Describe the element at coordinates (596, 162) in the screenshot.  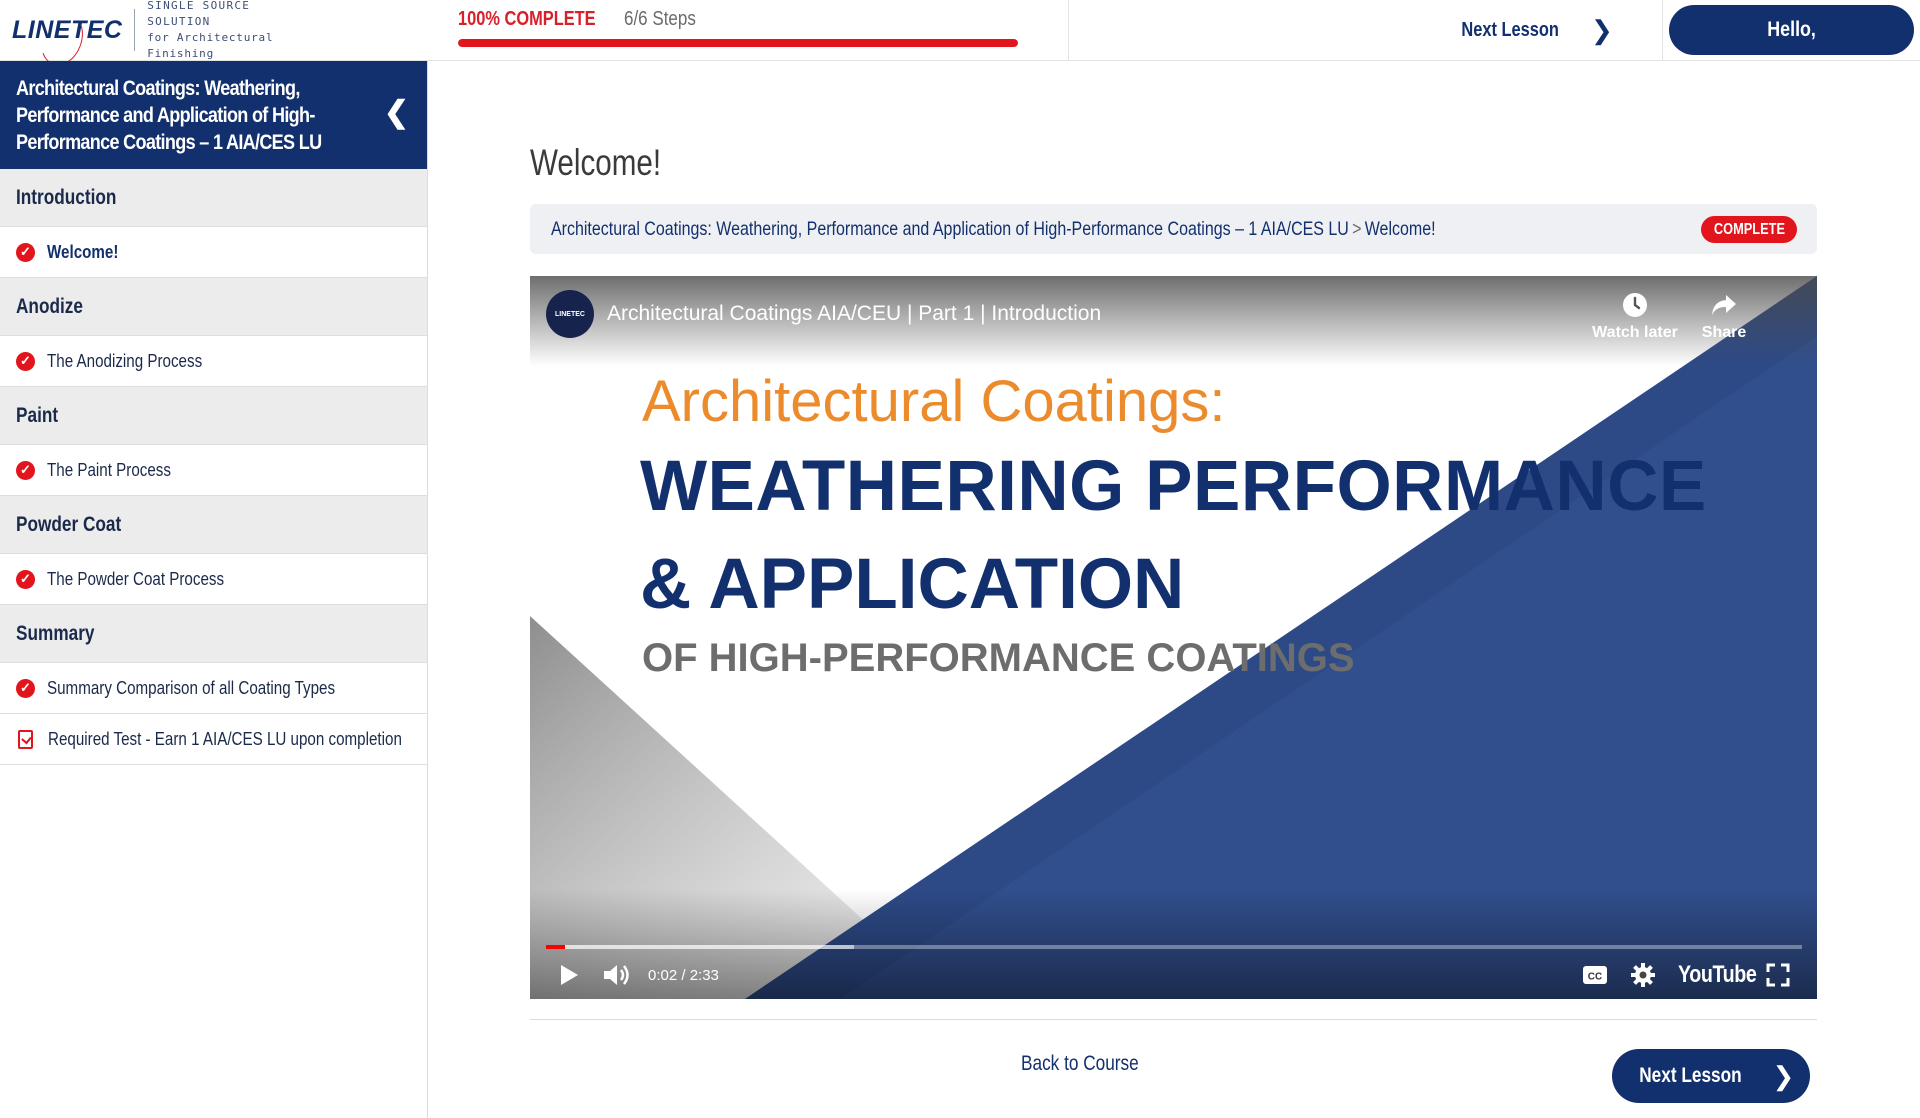
I see `page-title: Welcome!` at that location.